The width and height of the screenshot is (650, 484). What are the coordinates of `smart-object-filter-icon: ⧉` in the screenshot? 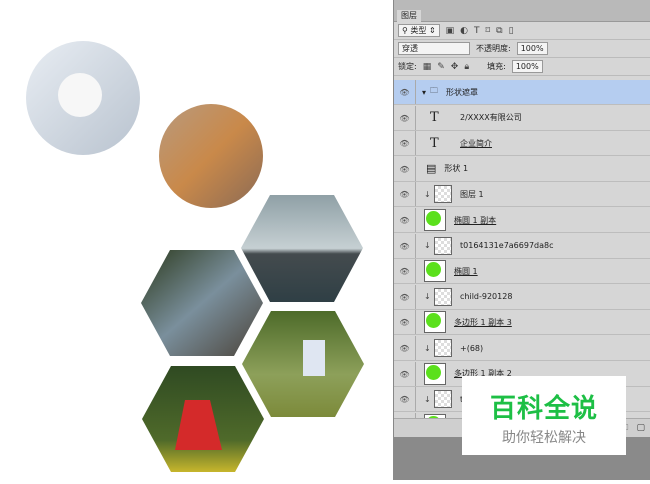 It's located at (499, 31).